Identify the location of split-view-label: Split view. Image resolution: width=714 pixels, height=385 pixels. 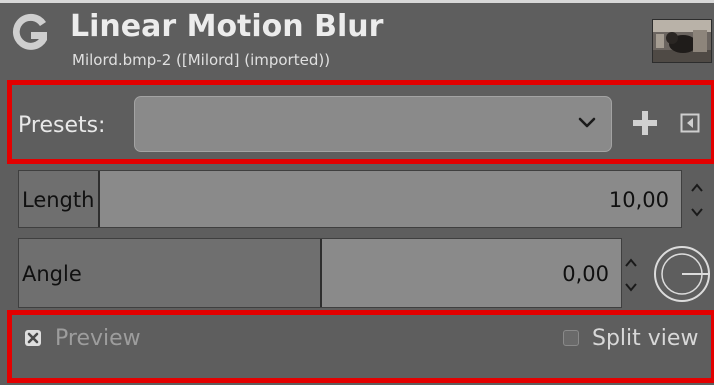
(645, 339).